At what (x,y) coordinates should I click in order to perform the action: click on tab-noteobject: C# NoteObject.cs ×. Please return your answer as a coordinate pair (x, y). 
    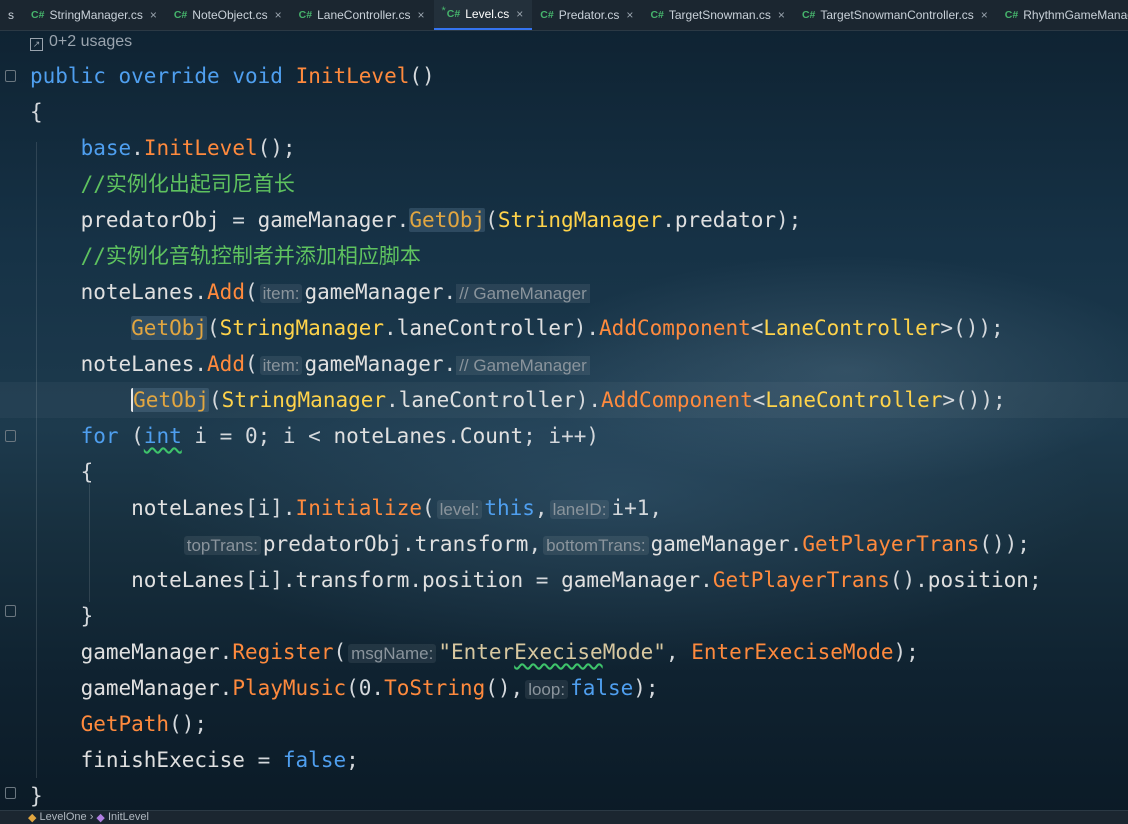
    Looking at the image, I should click on (228, 15).